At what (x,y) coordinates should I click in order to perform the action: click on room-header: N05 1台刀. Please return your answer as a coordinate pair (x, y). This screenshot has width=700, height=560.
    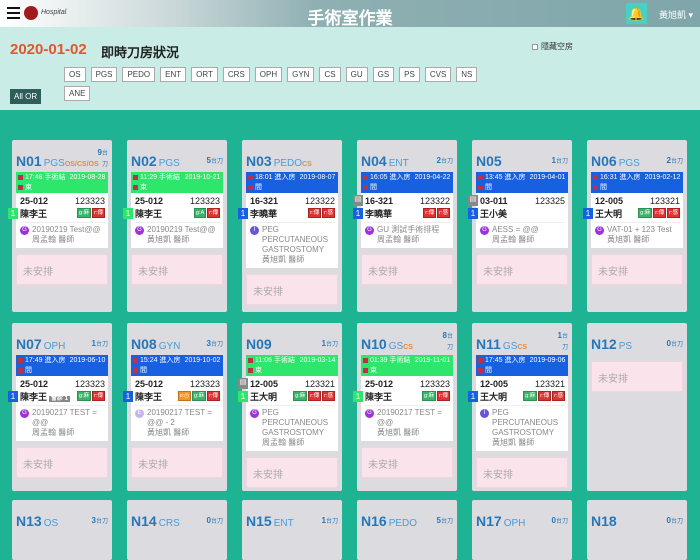
    Looking at the image, I should click on (522, 158).